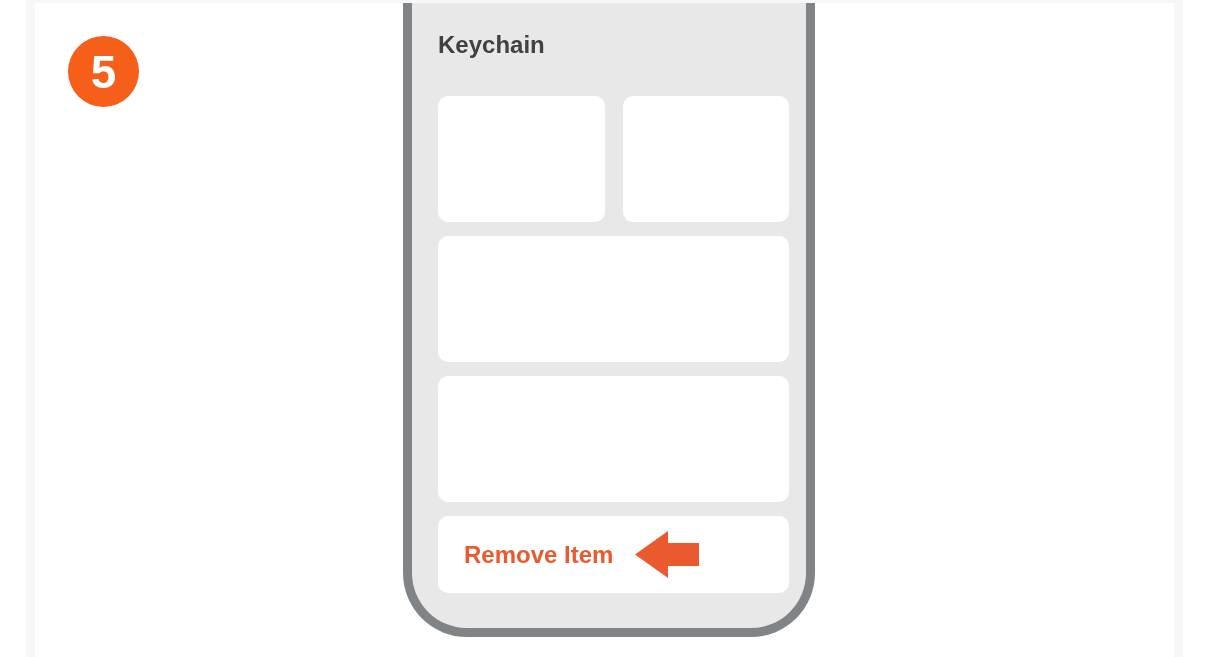 The height and width of the screenshot is (657, 1217). What do you see at coordinates (103, 71) in the screenshot?
I see `step-badge: 5` at bounding box center [103, 71].